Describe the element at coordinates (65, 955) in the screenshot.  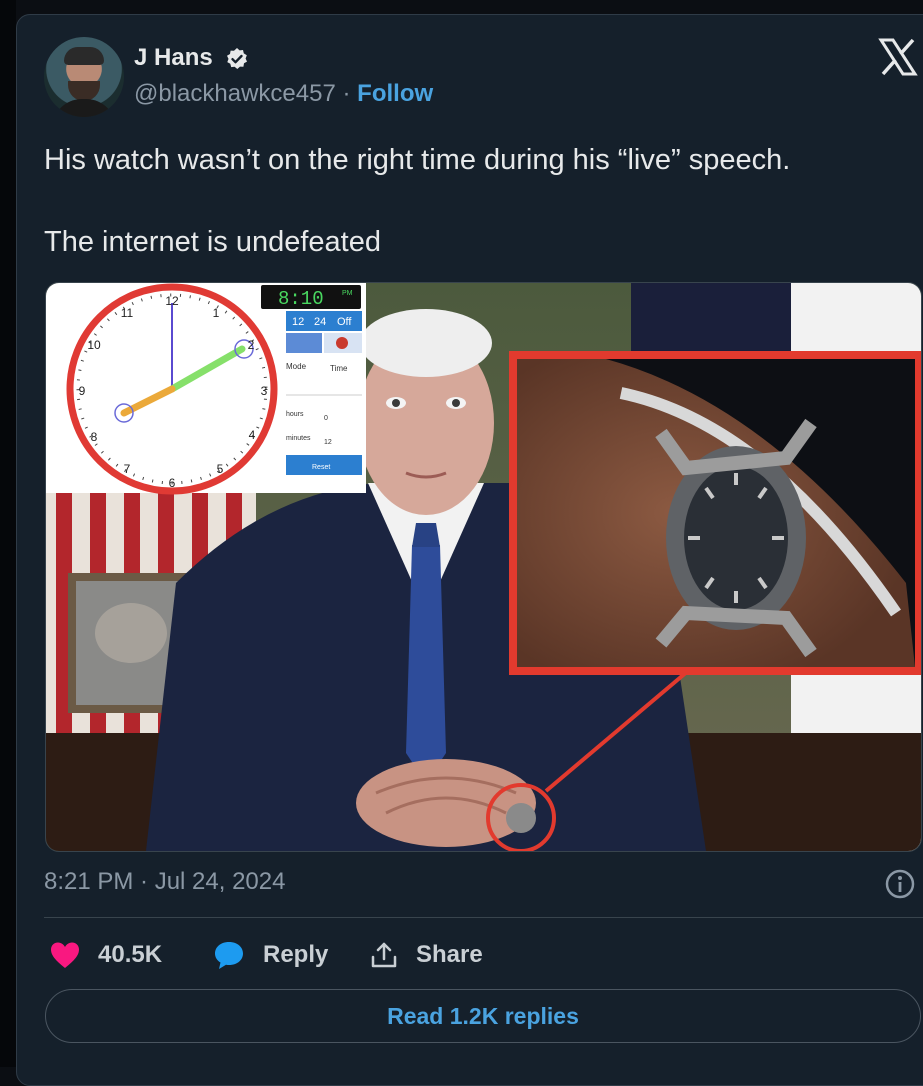
I see `heart-icon` at that location.